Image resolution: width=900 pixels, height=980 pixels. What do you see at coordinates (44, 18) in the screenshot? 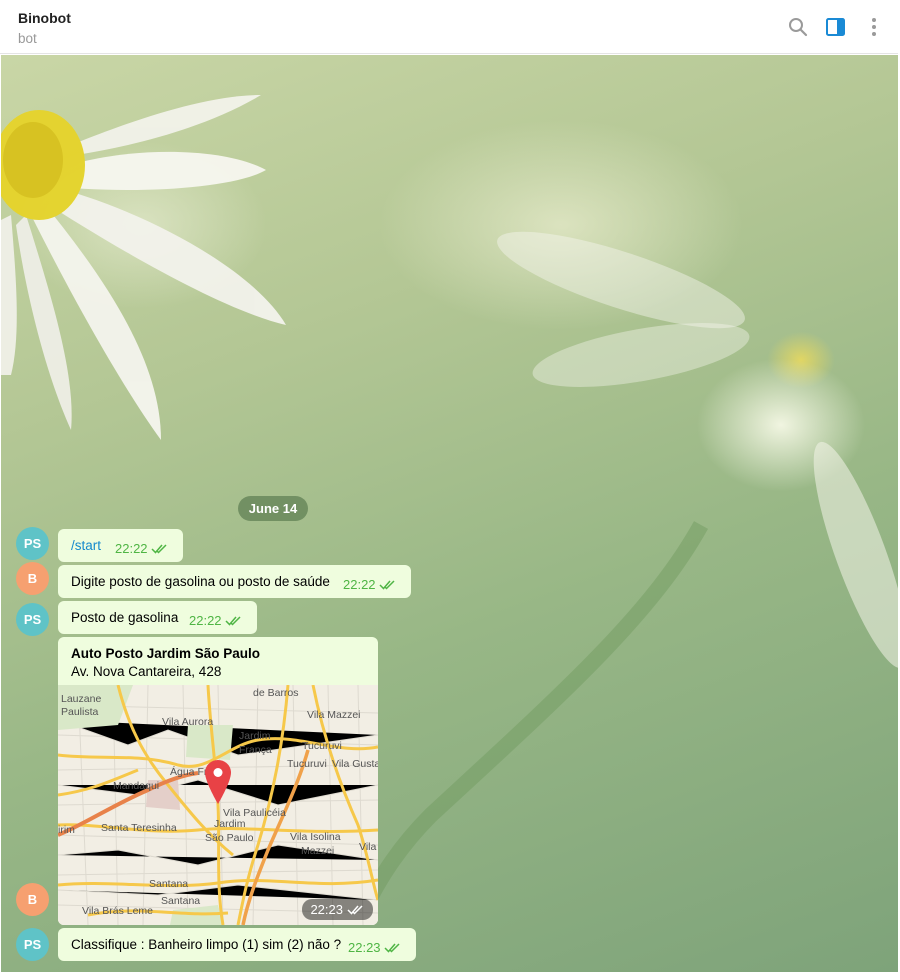
I see `chat-title: Binobot` at bounding box center [44, 18].